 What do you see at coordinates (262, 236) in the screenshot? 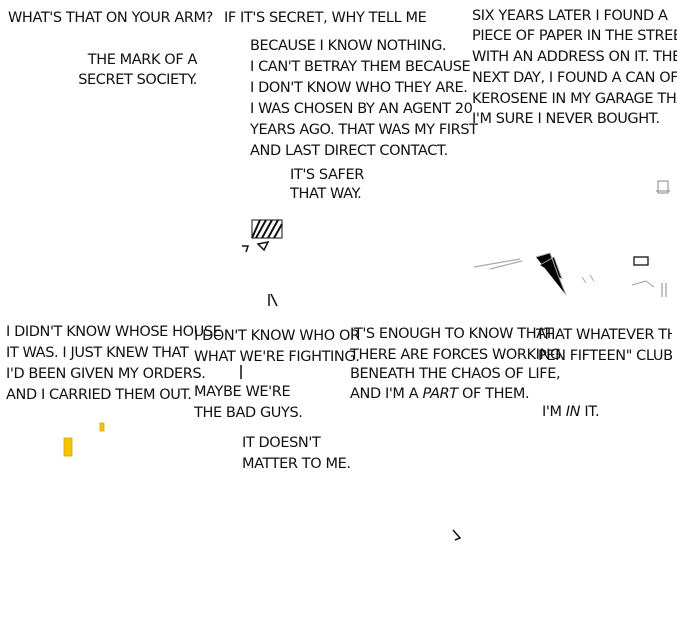
I see `arm-mark-scribble` at bounding box center [262, 236].